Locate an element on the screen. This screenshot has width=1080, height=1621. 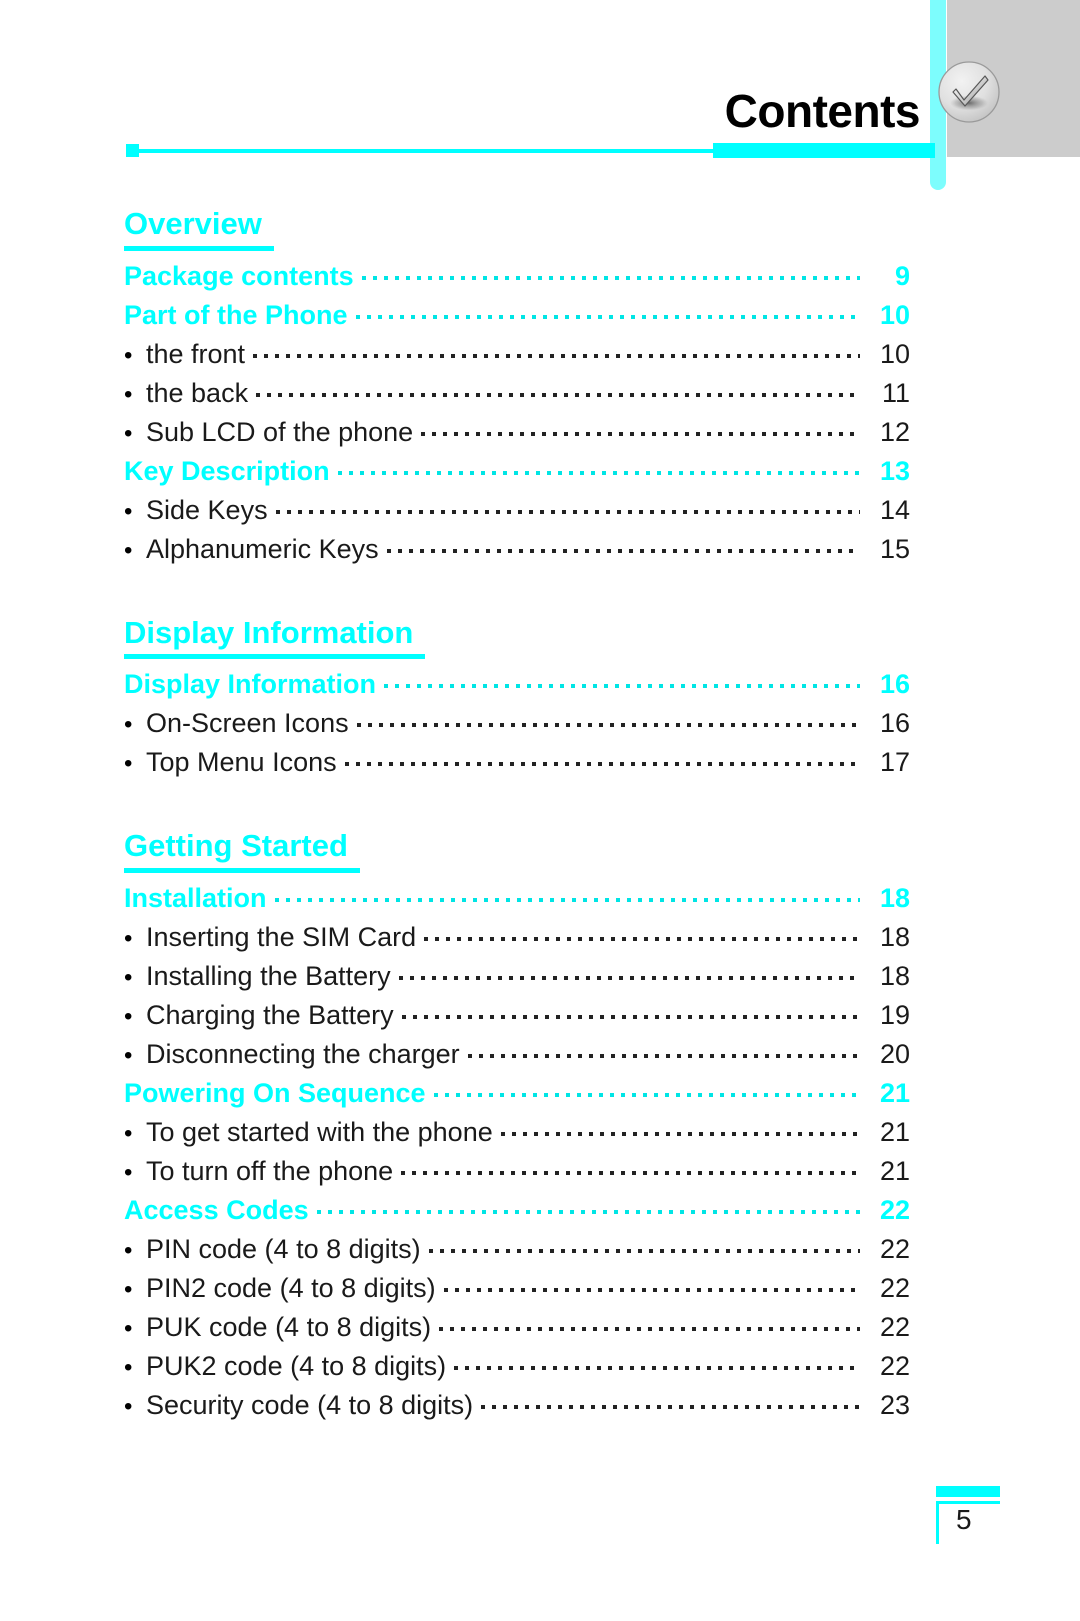
toc-entry-minor: • PIN2 code (4 to 8 digits) 22 is located at coordinates (517, 1288).